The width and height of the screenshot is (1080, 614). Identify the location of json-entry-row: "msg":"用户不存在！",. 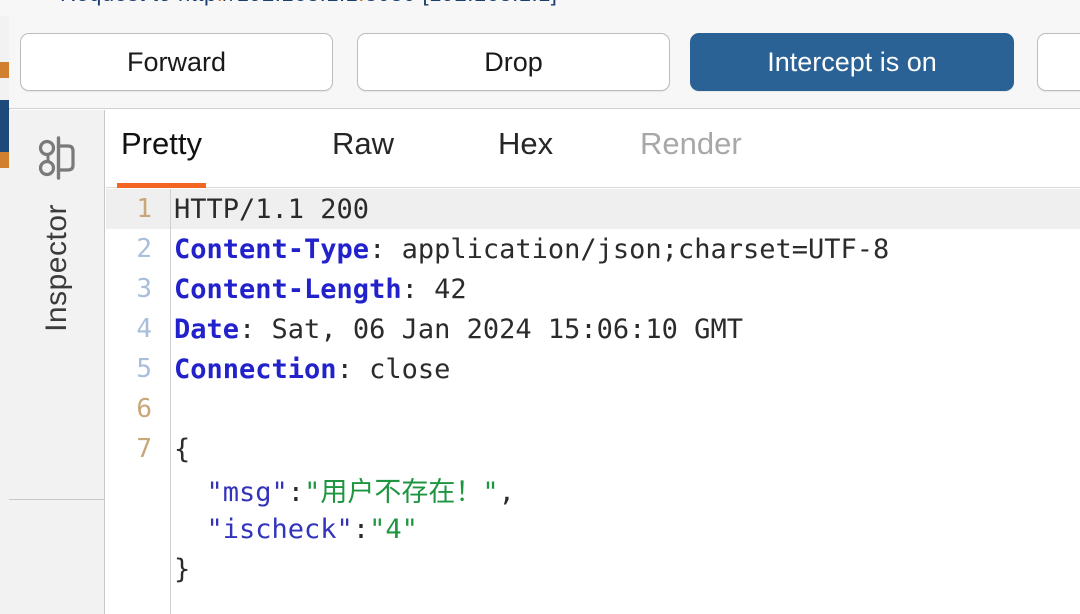
(593, 489).